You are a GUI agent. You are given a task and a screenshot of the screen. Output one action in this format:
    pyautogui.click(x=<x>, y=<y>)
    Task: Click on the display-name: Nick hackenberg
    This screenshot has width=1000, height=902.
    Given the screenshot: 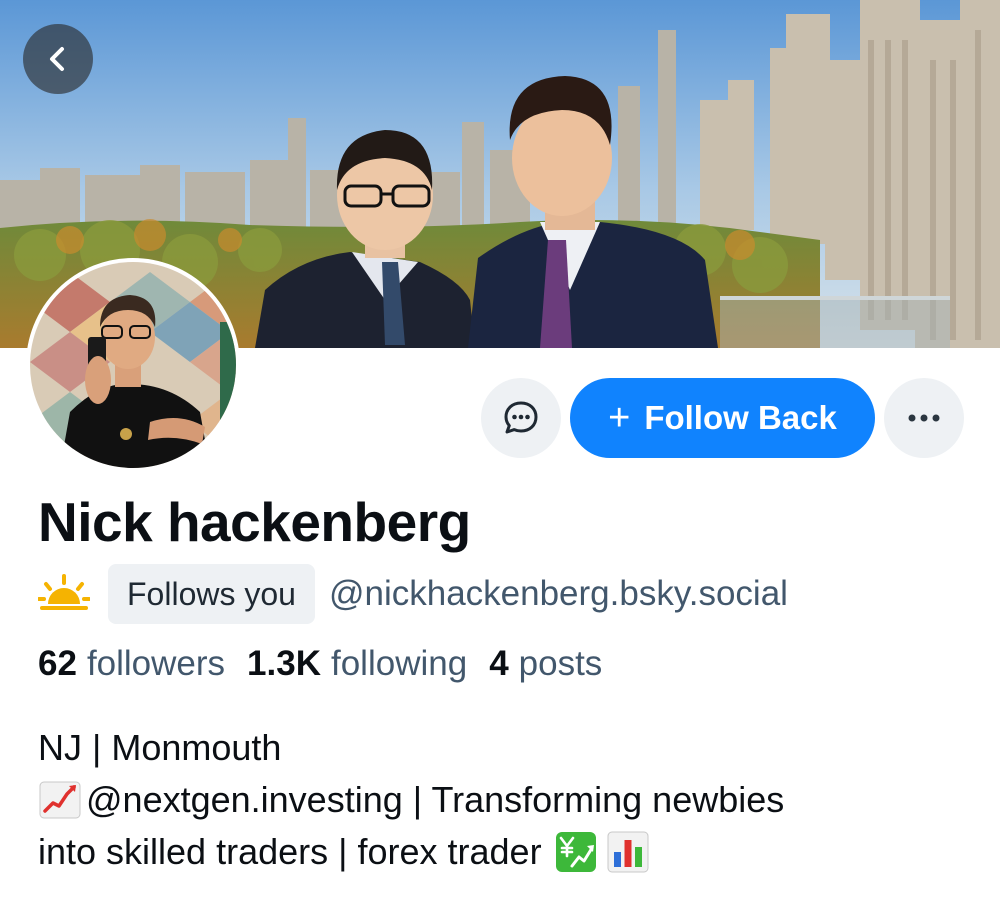 What is the action you would take?
    pyautogui.click(x=254, y=522)
    